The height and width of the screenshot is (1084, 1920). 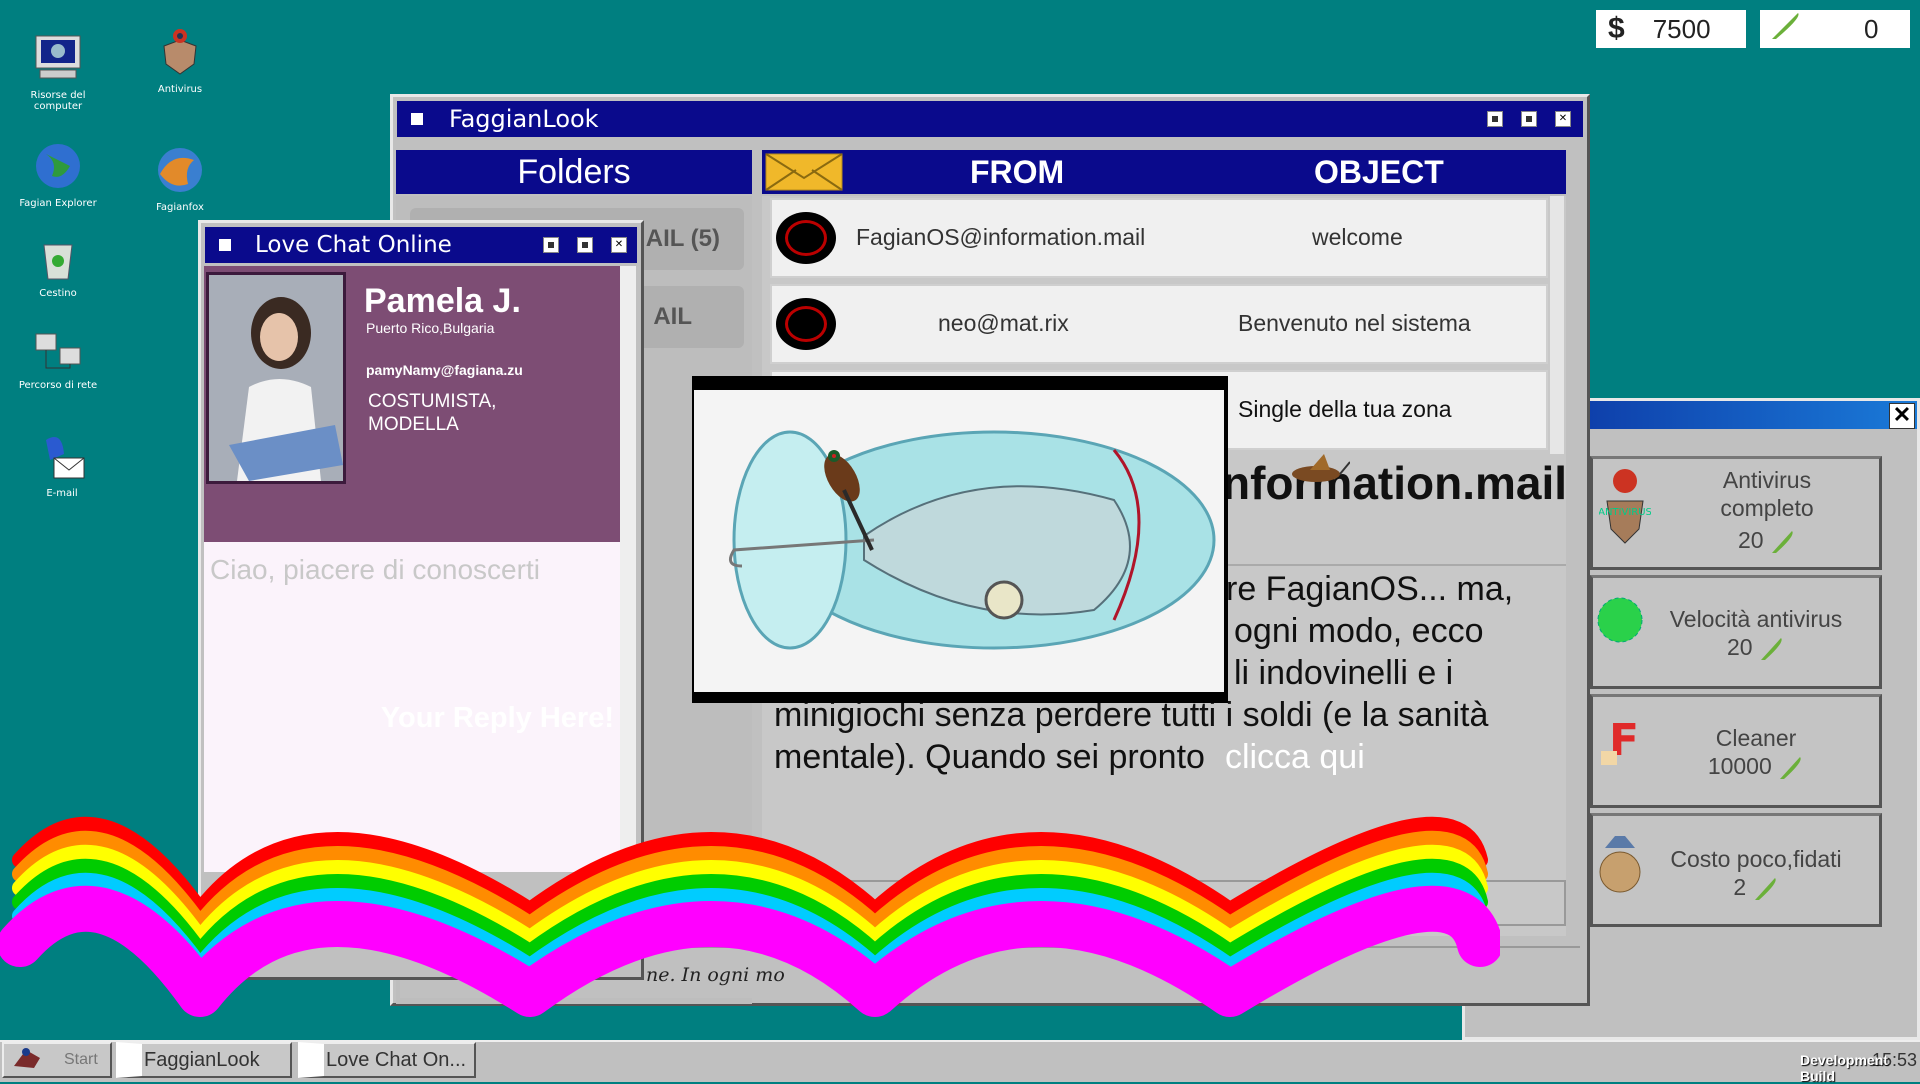 What do you see at coordinates (524, 119) in the screenshot?
I see `window-title: FaggianLook` at bounding box center [524, 119].